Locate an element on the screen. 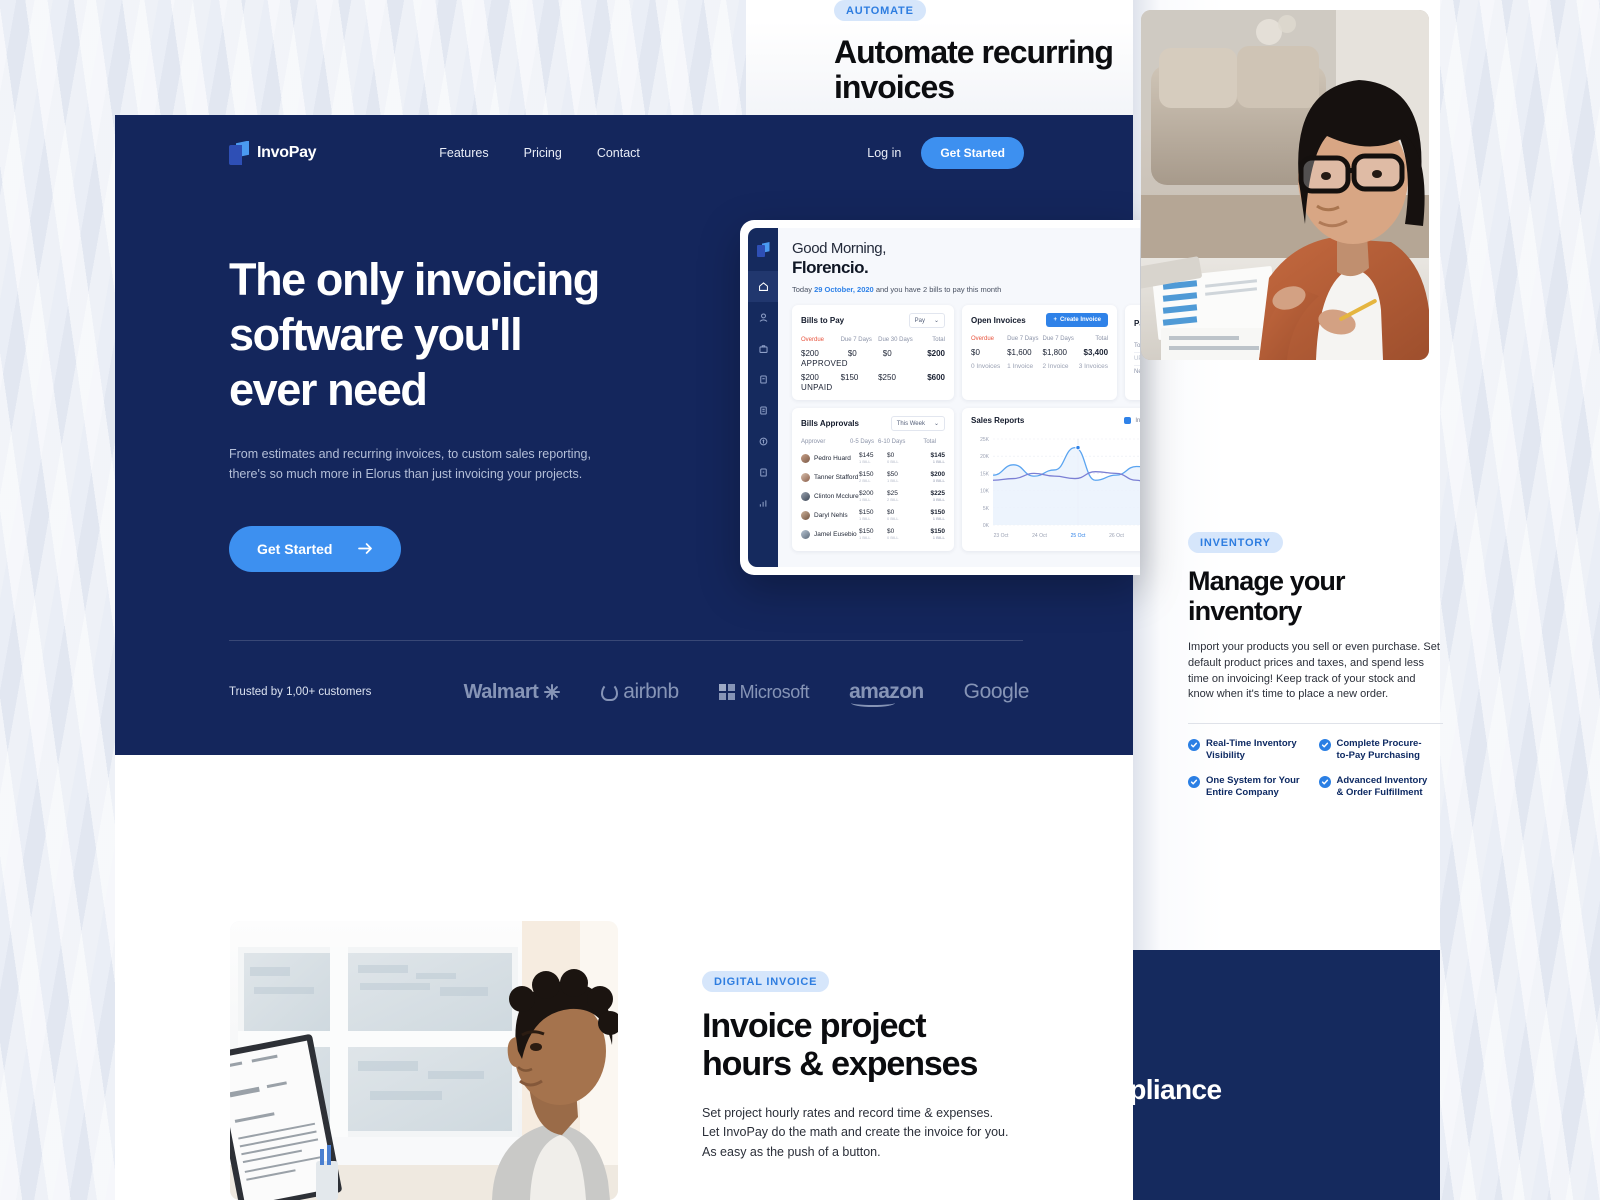 The image size is (1600, 1200). dashboard-nav-chart is located at coordinates (763, 503).